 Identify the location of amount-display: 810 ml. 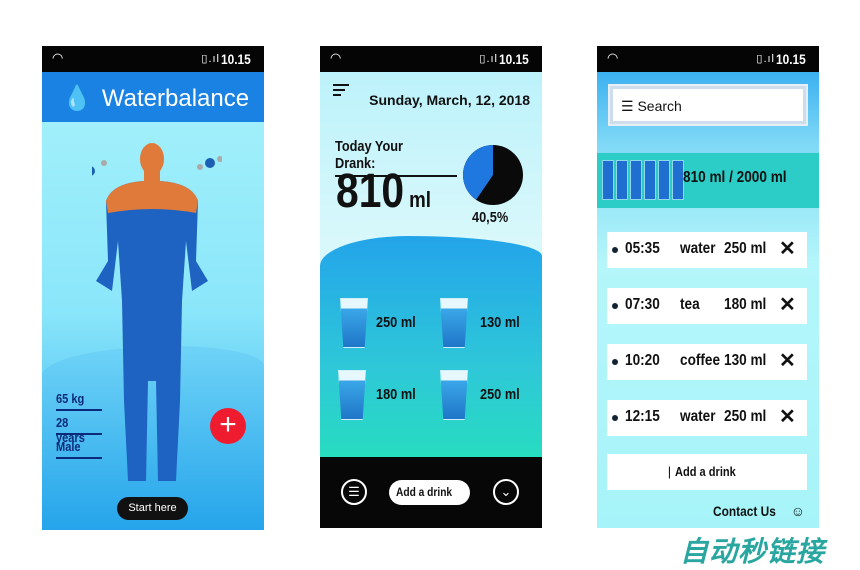
(392, 191).